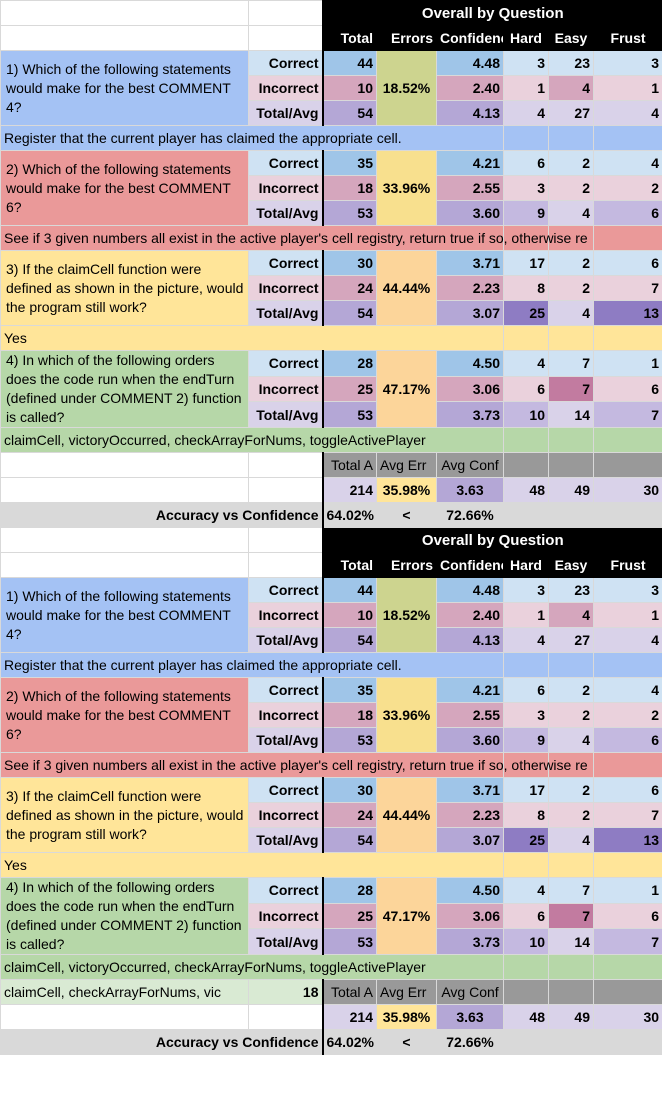 This screenshot has height=1096, width=662. Describe the element at coordinates (349, 941) in the screenshot. I see `total-count: 53` at that location.